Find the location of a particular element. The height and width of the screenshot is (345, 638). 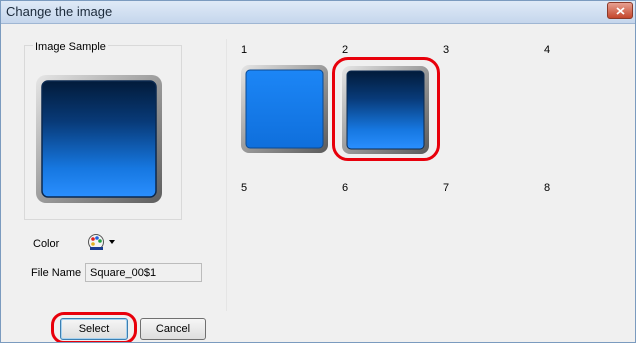

window-title: Change the image is located at coordinates (59, 11).